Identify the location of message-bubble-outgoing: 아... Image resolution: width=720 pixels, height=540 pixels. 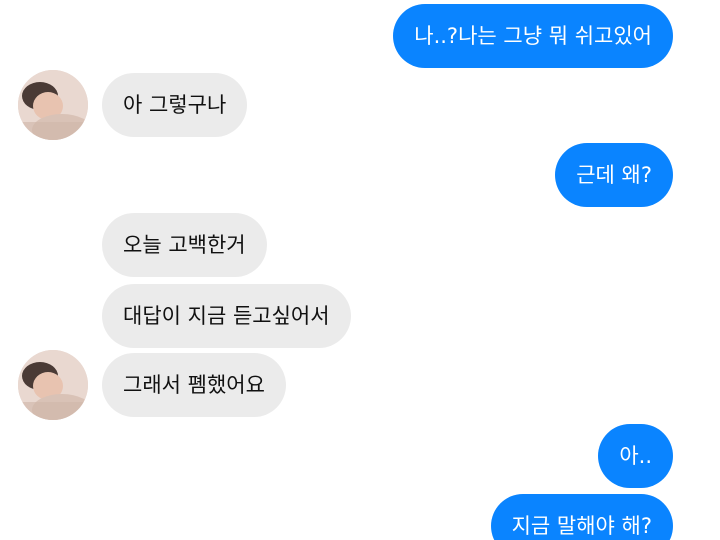
(635, 456).